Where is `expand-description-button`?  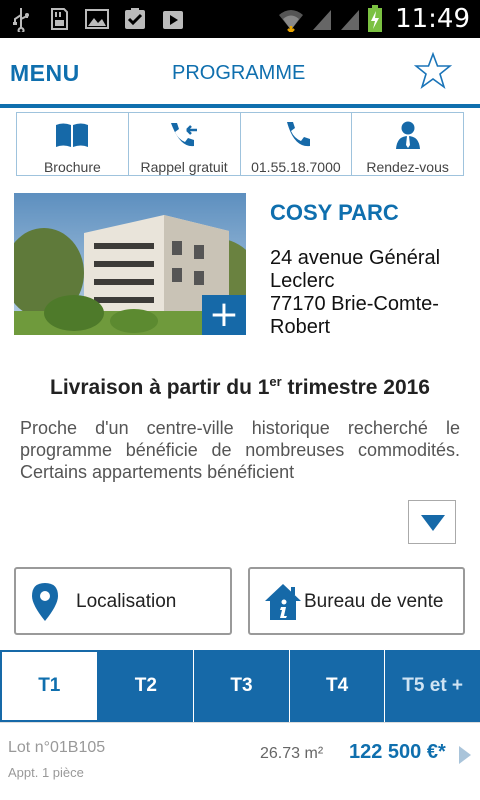 expand-description-button is located at coordinates (432, 522).